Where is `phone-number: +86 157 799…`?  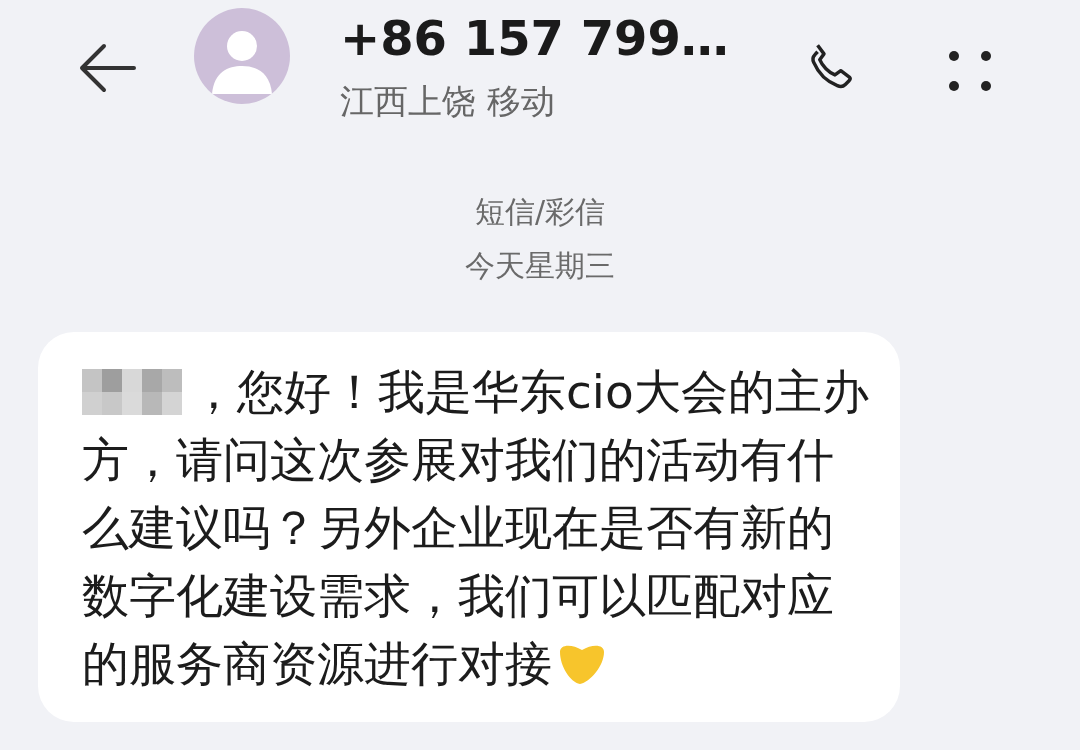
phone-number: +86 157 799… is located at coordinates (535, 38).